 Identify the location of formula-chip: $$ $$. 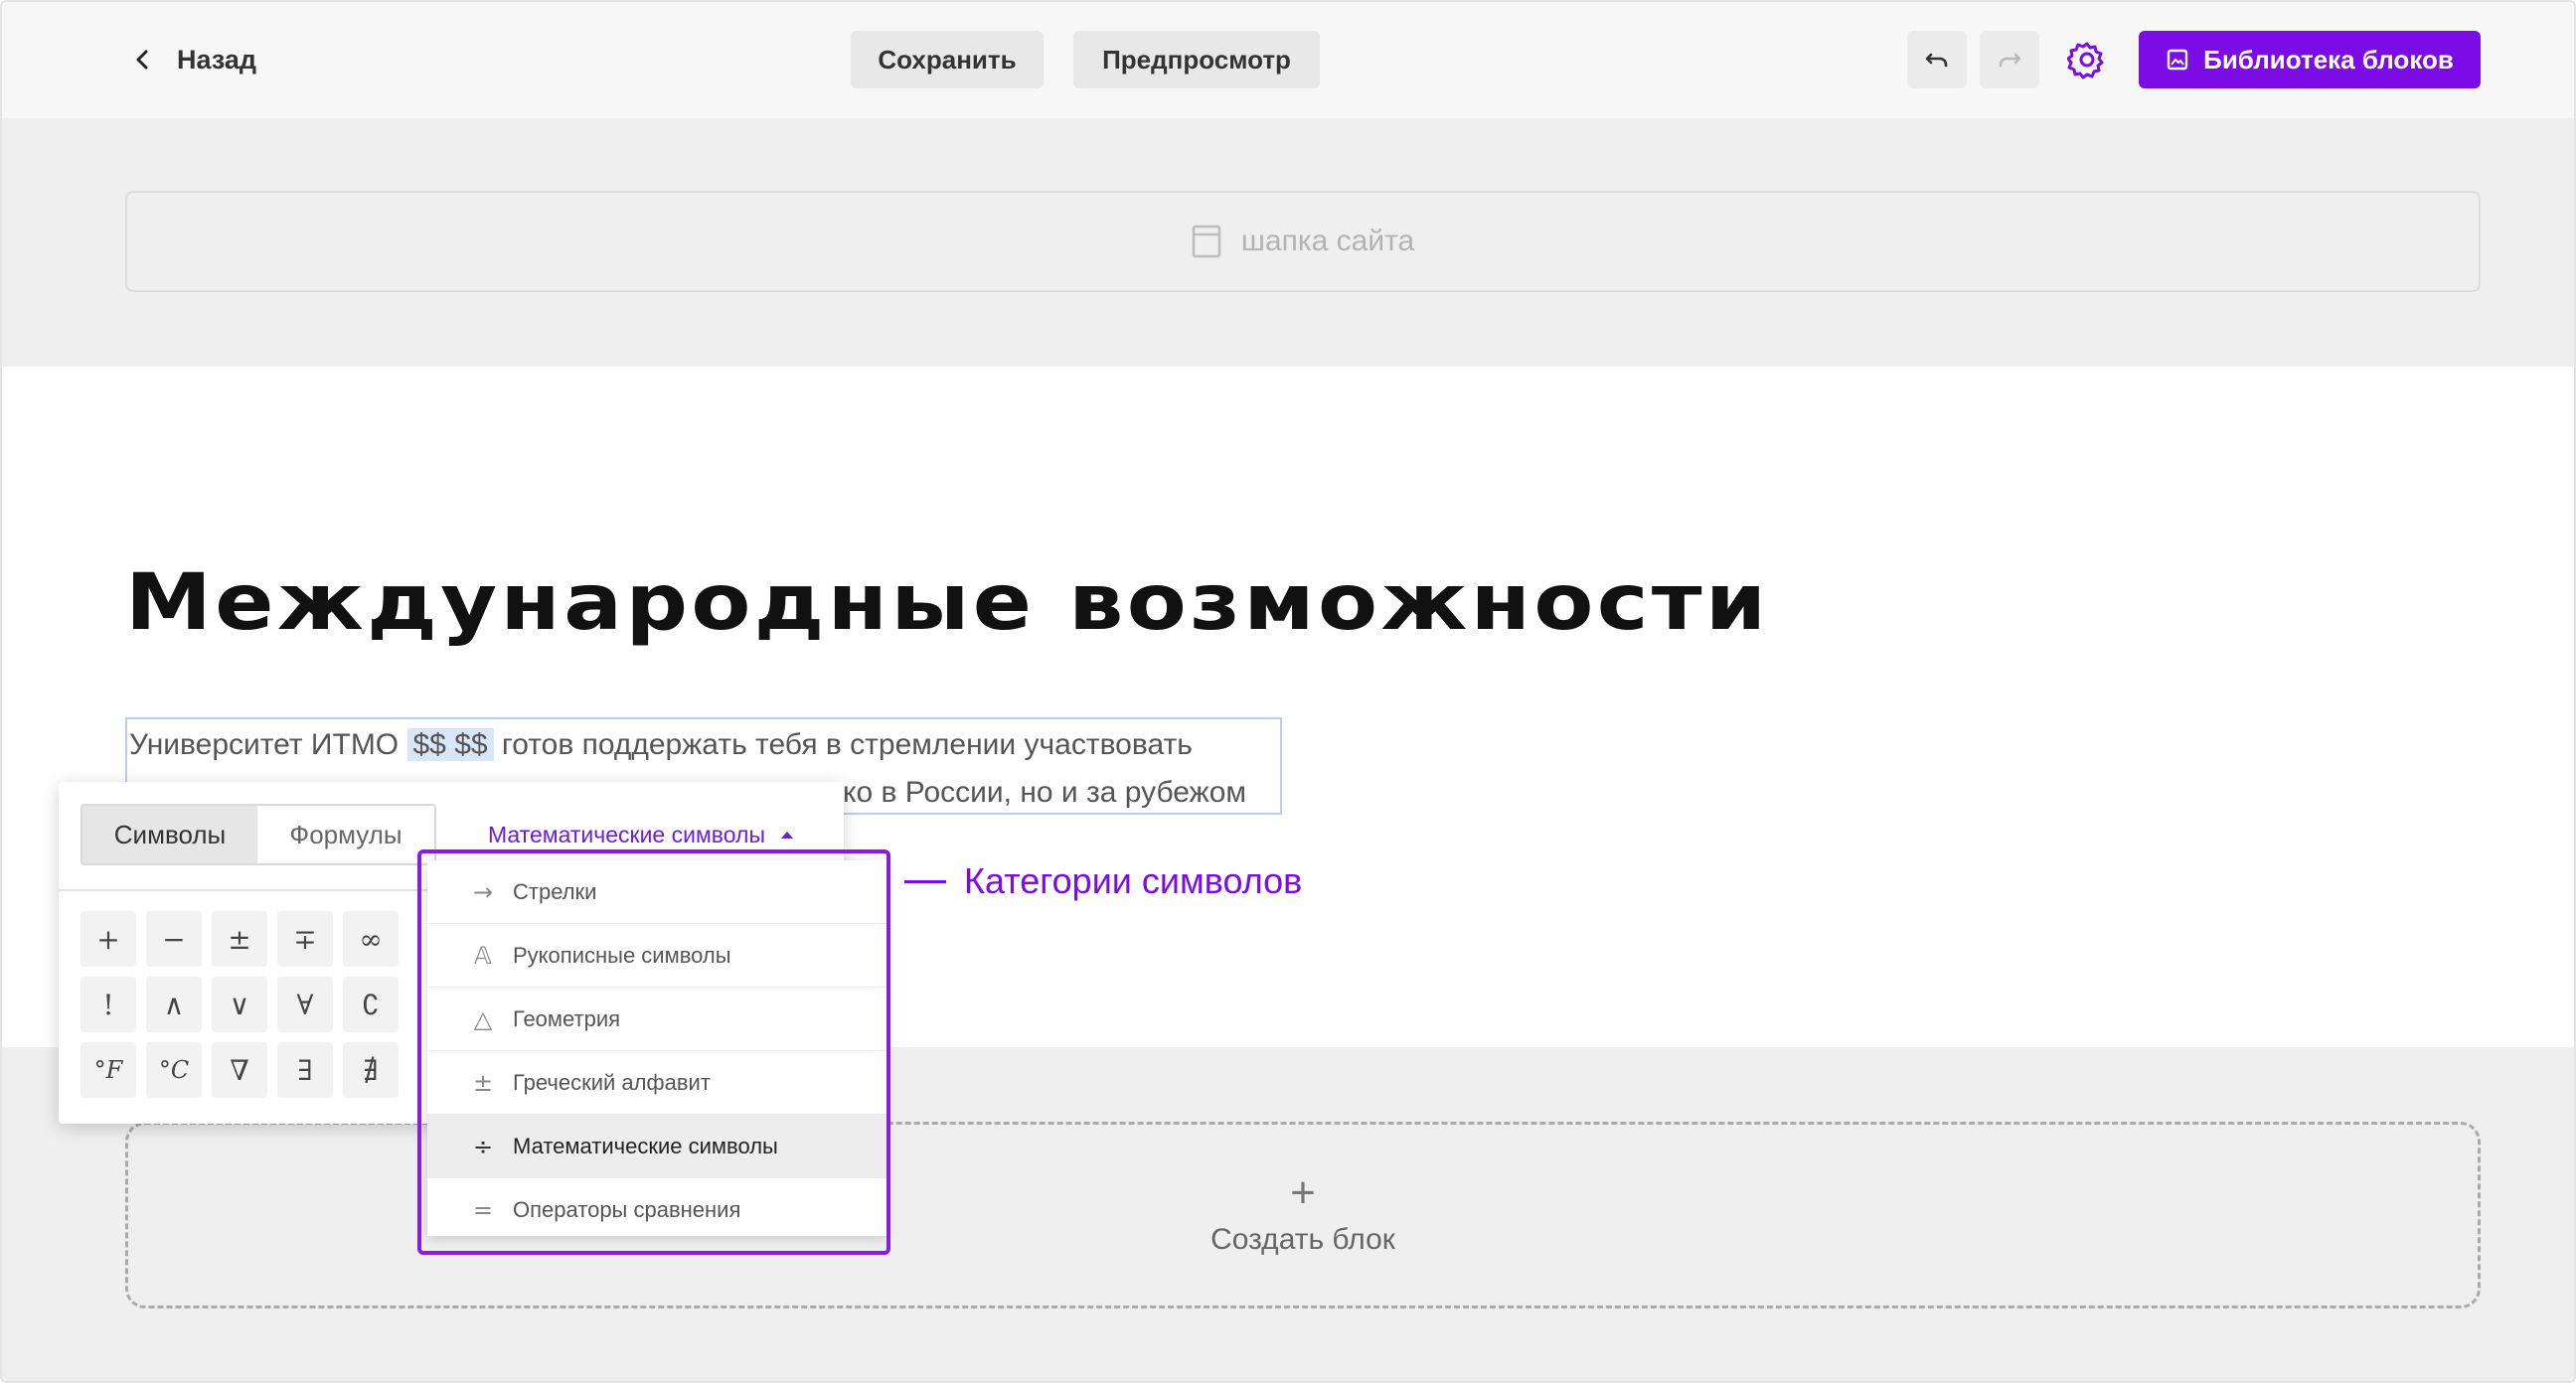
(450, 745).